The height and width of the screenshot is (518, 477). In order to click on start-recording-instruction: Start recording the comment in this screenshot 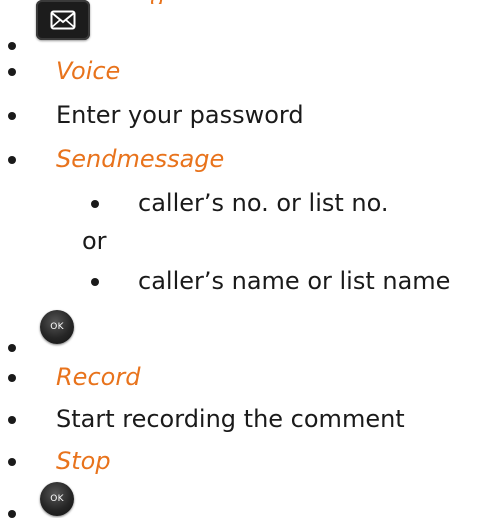, I will do `click(230, 419)`.